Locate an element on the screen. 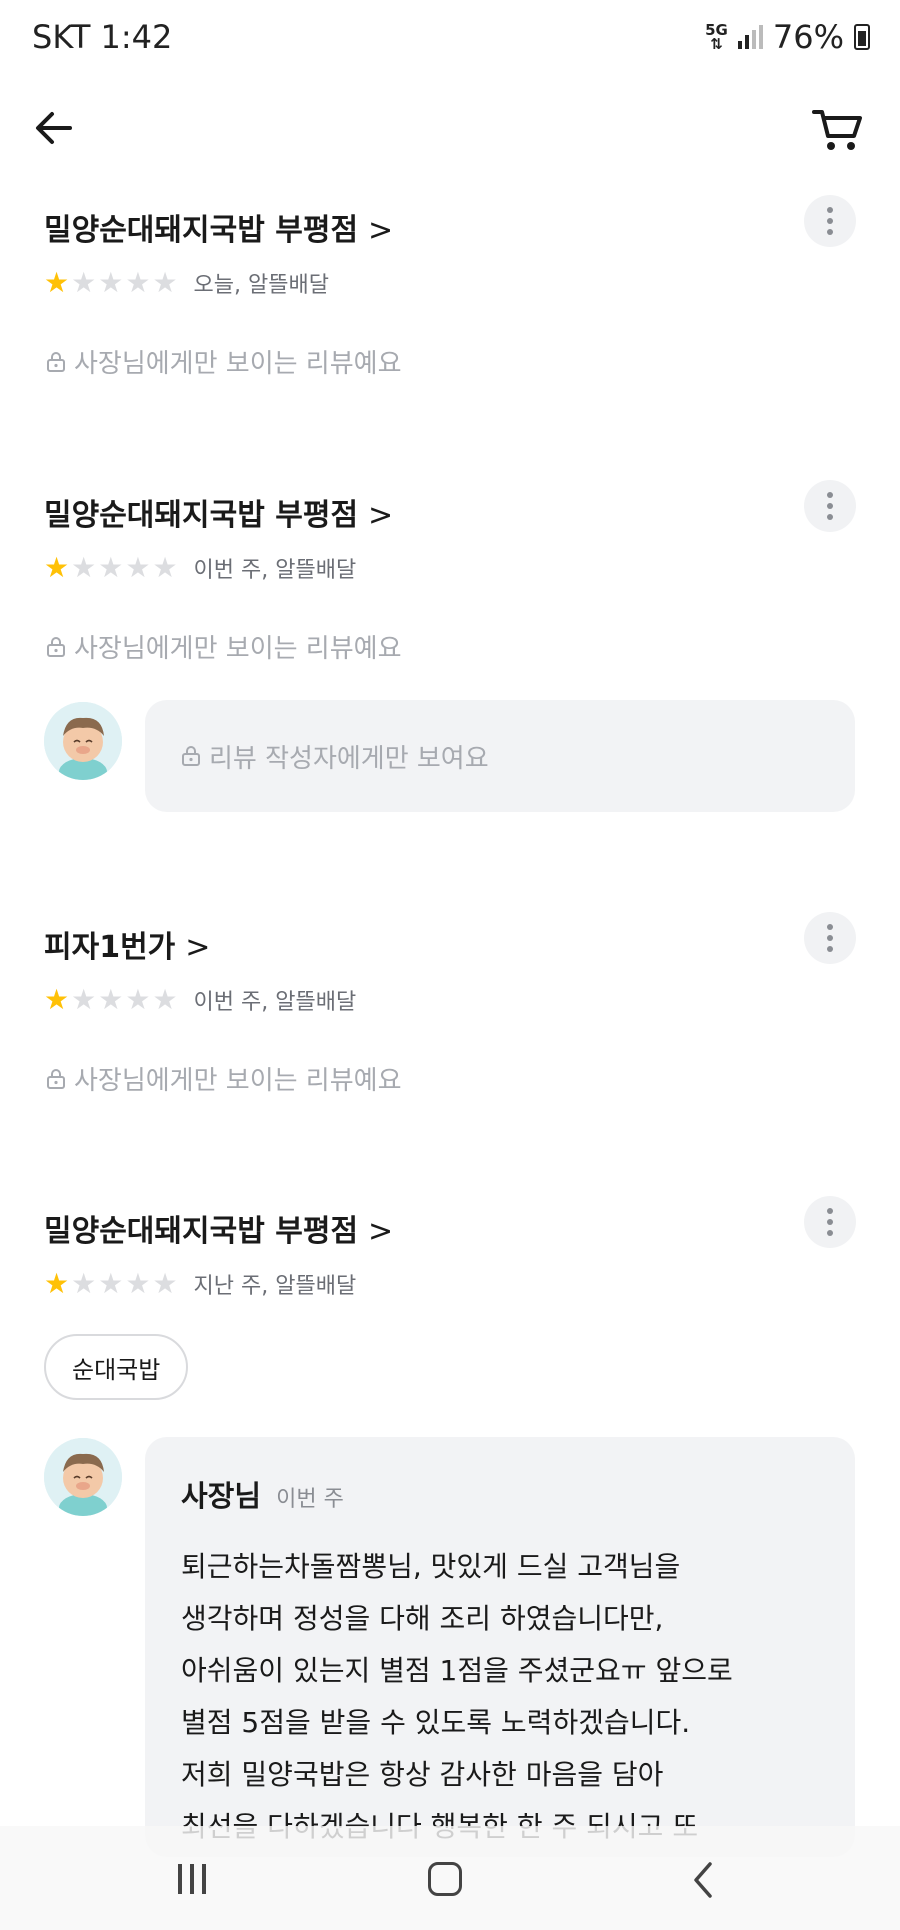 This screenshot has height=1930, width=900. reply-private-bubble: 리뷰 작성자에게만 보여요 is located at coordinates (500, 756).